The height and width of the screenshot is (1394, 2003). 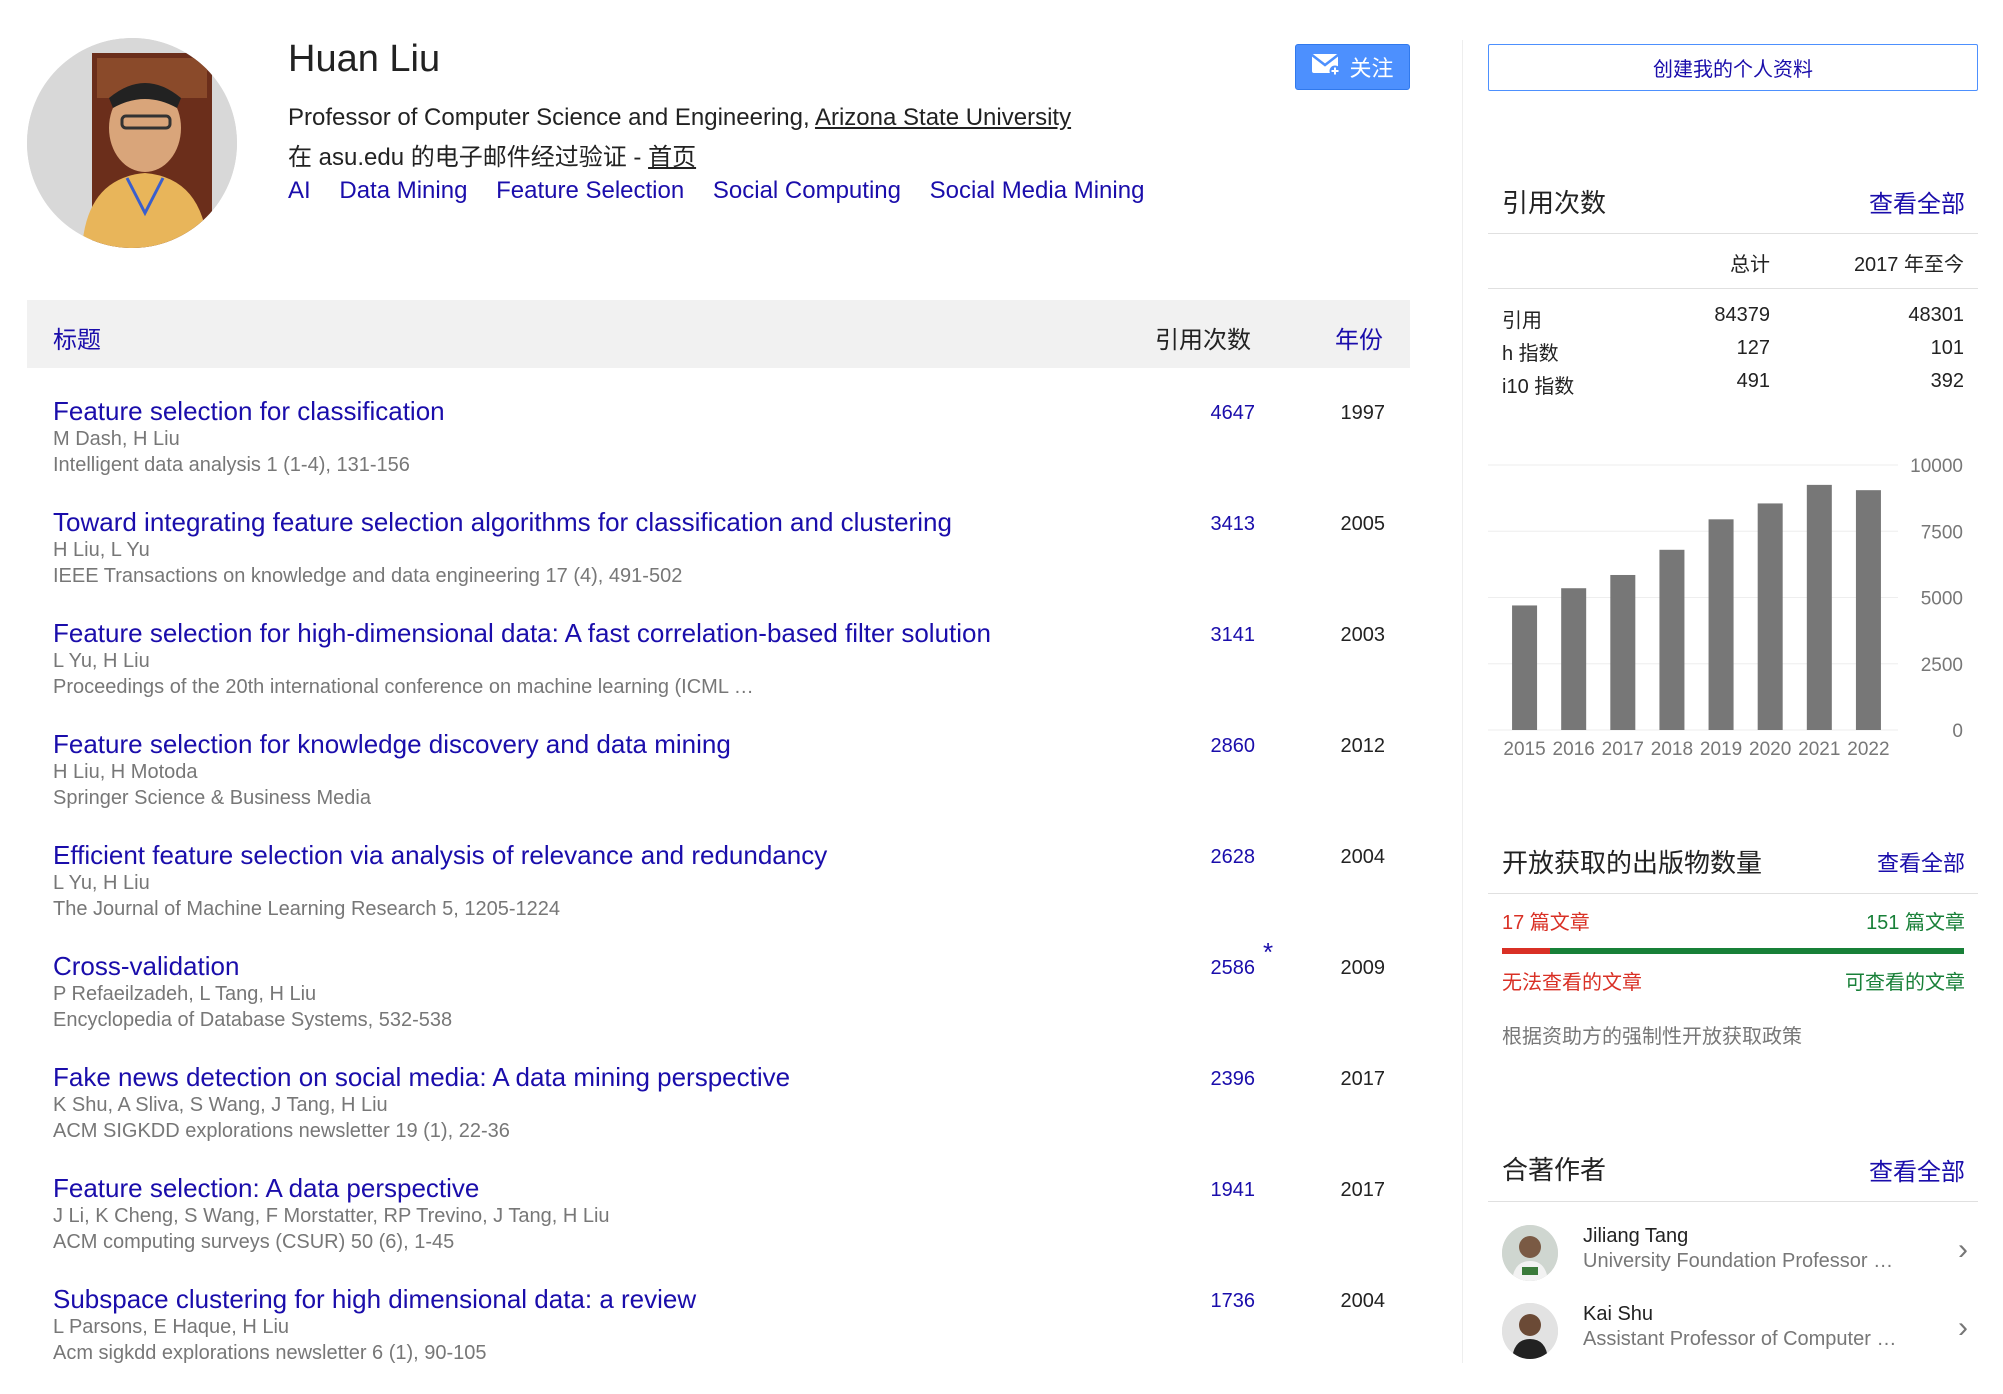 What do you see at coordinates (101, 883) in the screenshot?
I see `publication-authors: L Yu, H Liu` at bounding box center [101, 883].